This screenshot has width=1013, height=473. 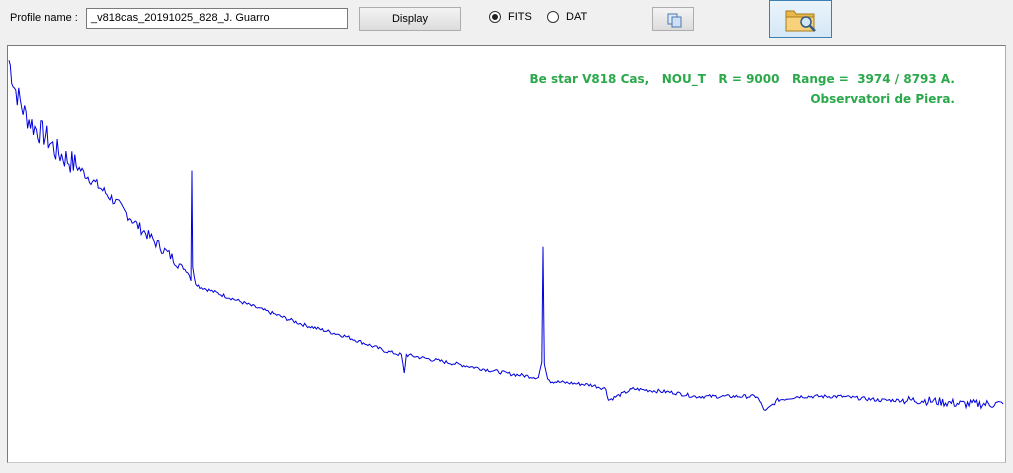 I want to click on dat-radio-label: DAT, so click(x=577, y=17).